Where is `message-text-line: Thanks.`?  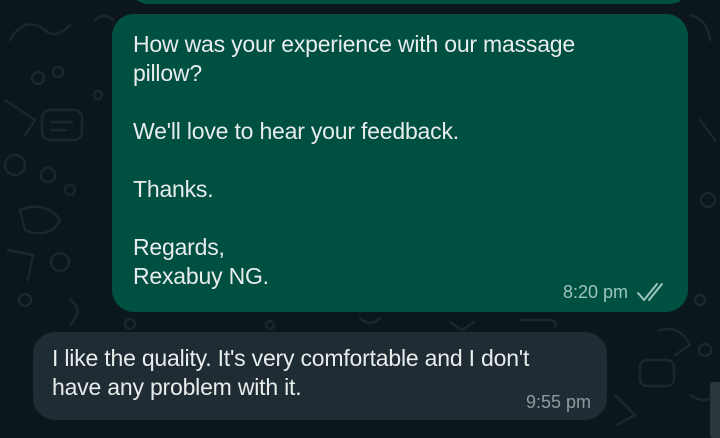 message-text-line: Thanks. is located at coordinates (173, 189).